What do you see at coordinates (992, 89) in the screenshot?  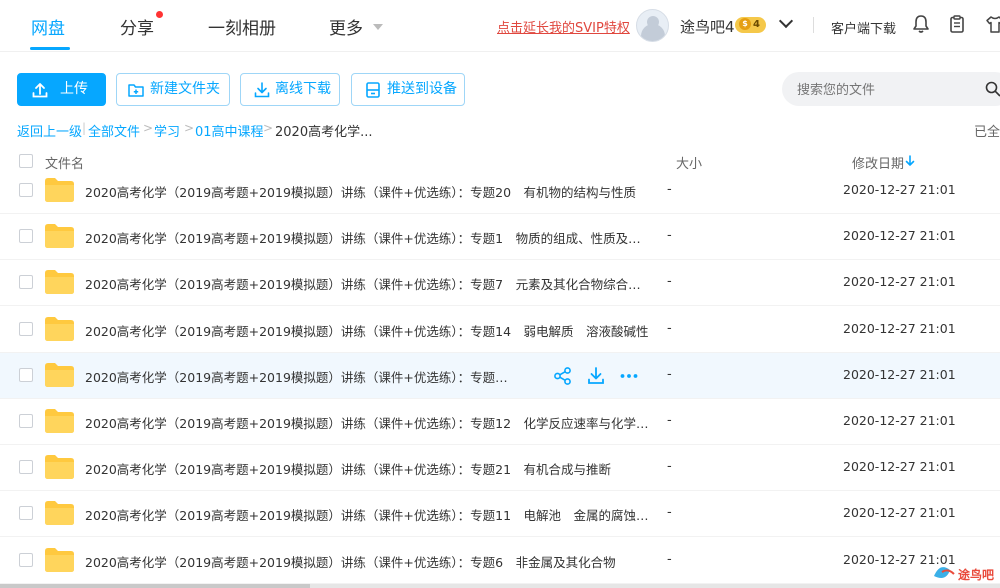 I see `search-icon` at bounding box center [992, 89].